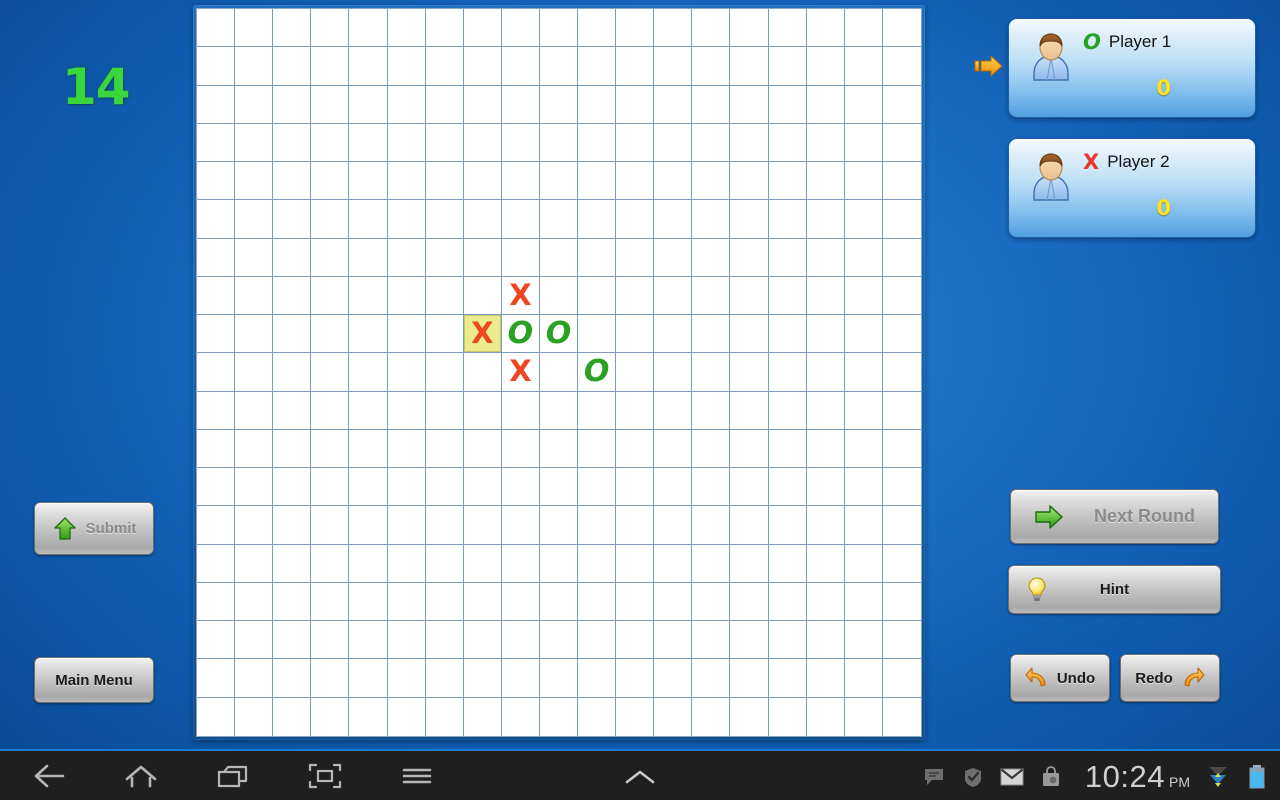 The width and height of the screenshot is (1280, 800). What do you see at coordinates (520, 372) in the screenshot?
I see `board-cell-9-8: X` at bounding box center [520, 372].